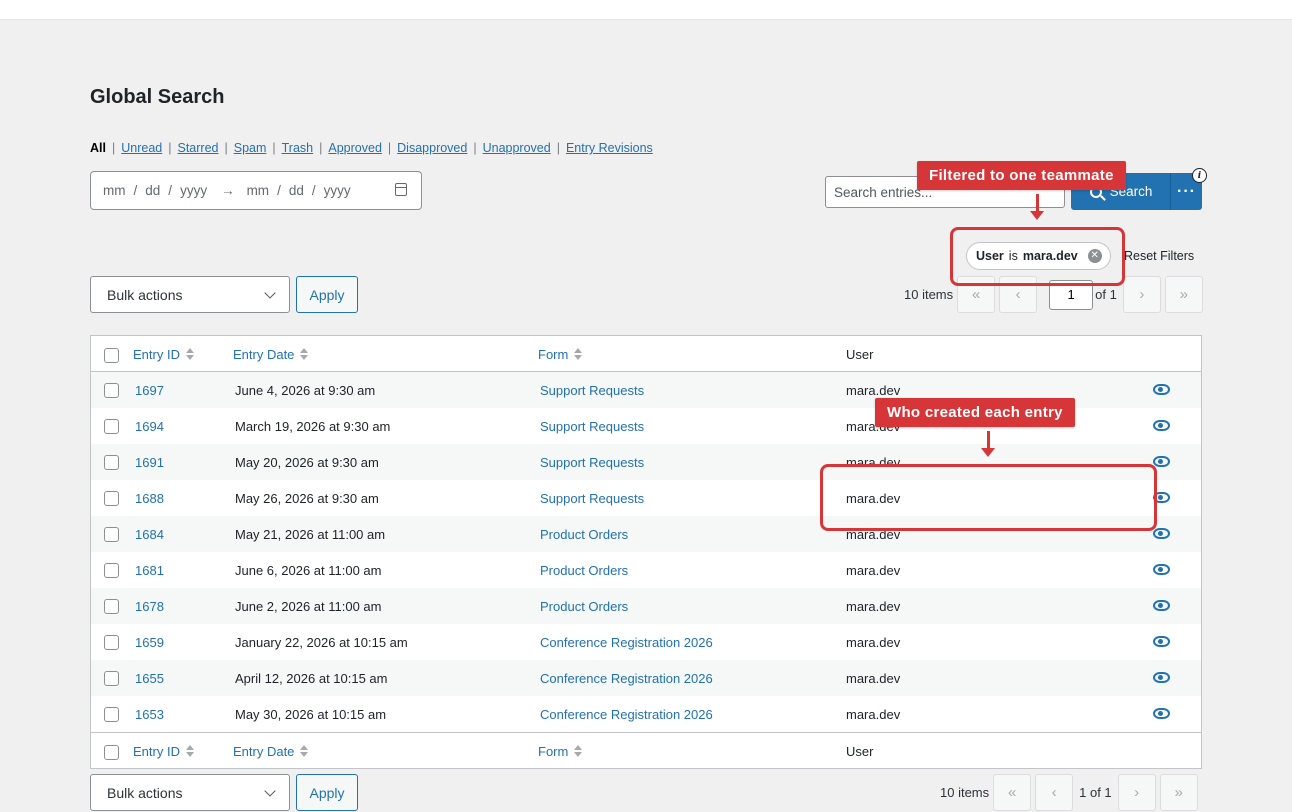 The image size is (1292, 812). Describe the element at coordinates (98, 148) in the screenshot. I see `status-link-all: All` at that location.